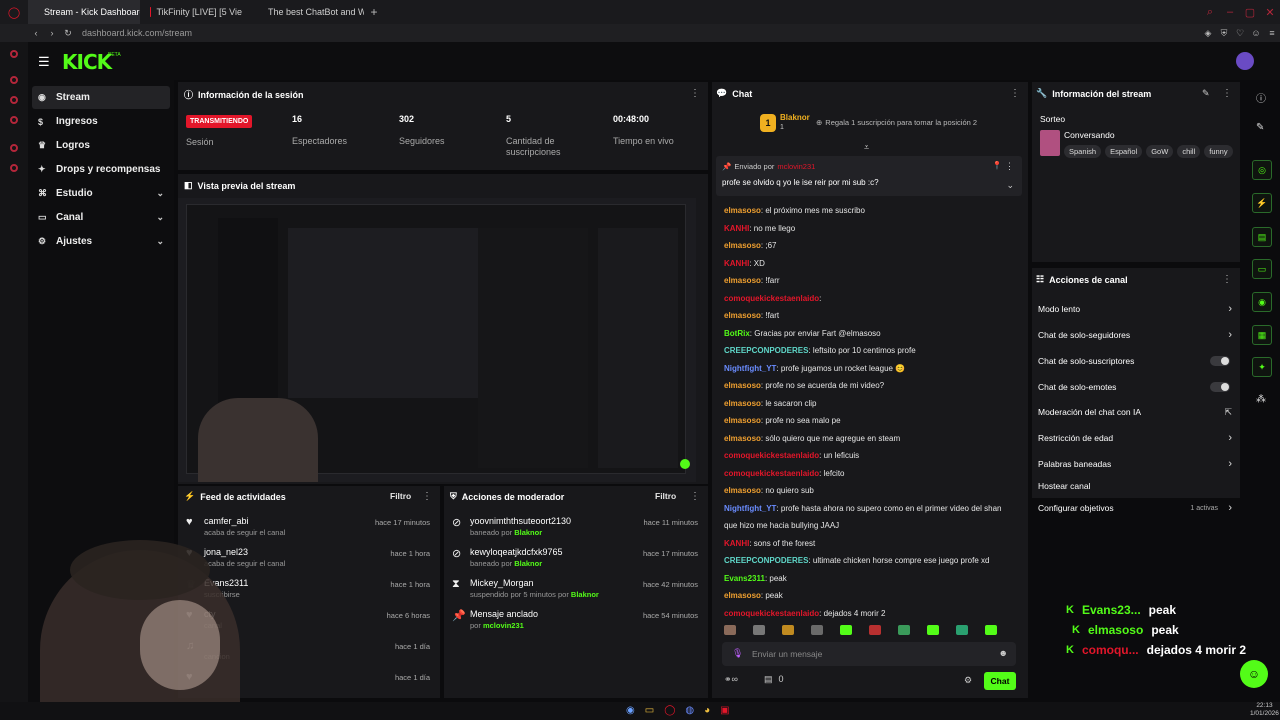 Image resolution: width=1280 pixels, height=720 pixels. I want to click on nav-item-logros: ♛ Logros, so click(101, 145).